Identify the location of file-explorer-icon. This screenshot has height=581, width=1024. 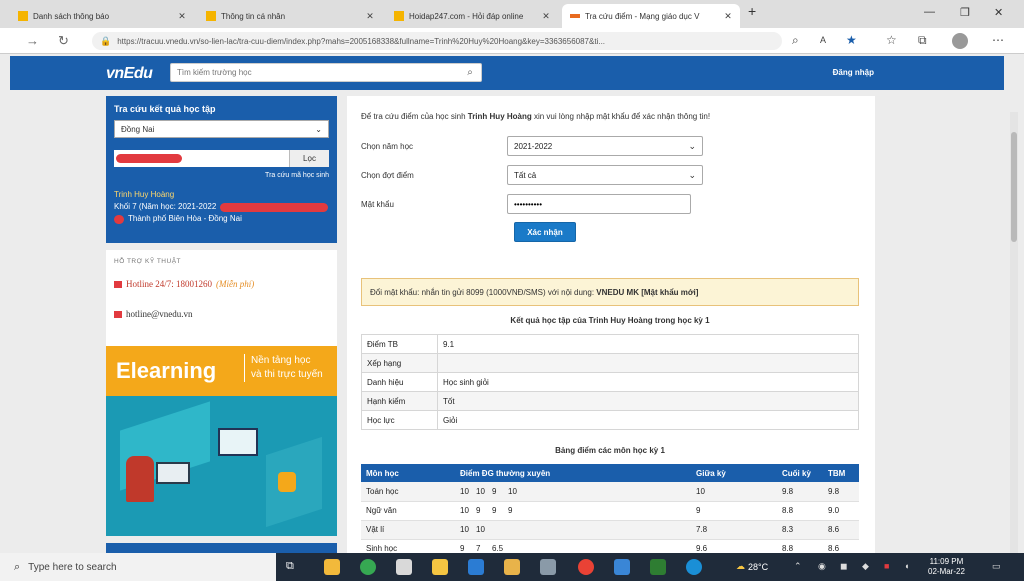
(440, 567).